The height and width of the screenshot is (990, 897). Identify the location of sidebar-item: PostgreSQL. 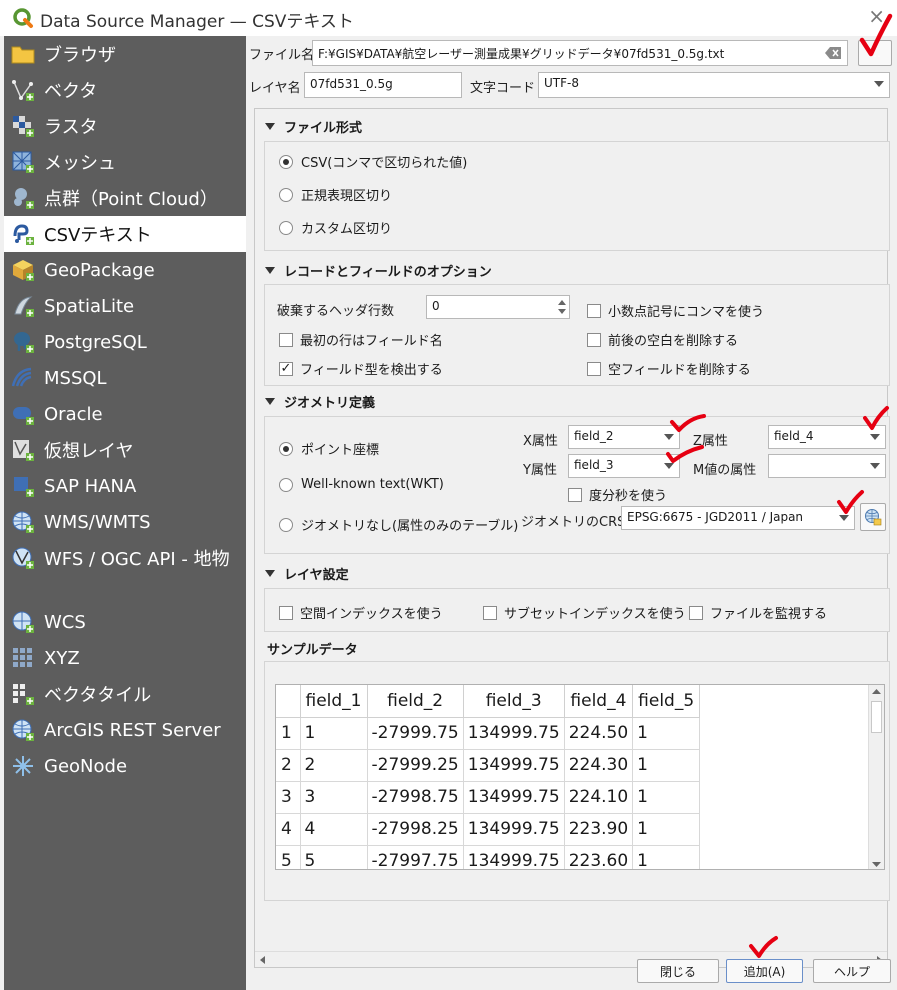
(125, 342).